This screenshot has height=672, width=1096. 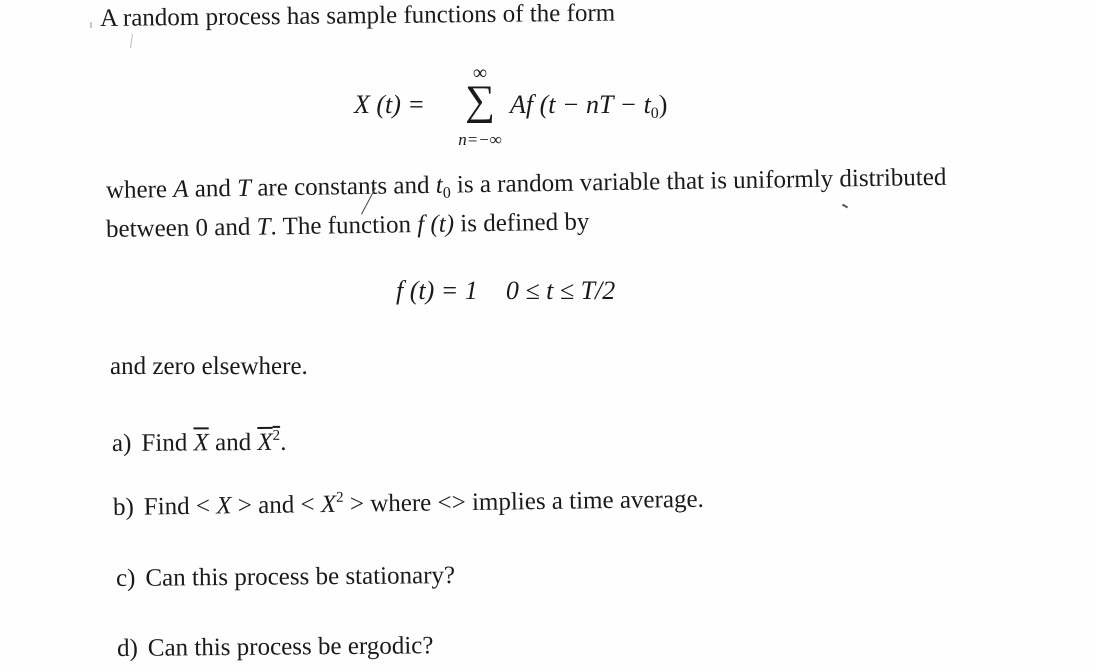 What do you see at coordinates (181, 189) in the screenshot?
I see `variable-A: A` at bounding box center [181, 189].